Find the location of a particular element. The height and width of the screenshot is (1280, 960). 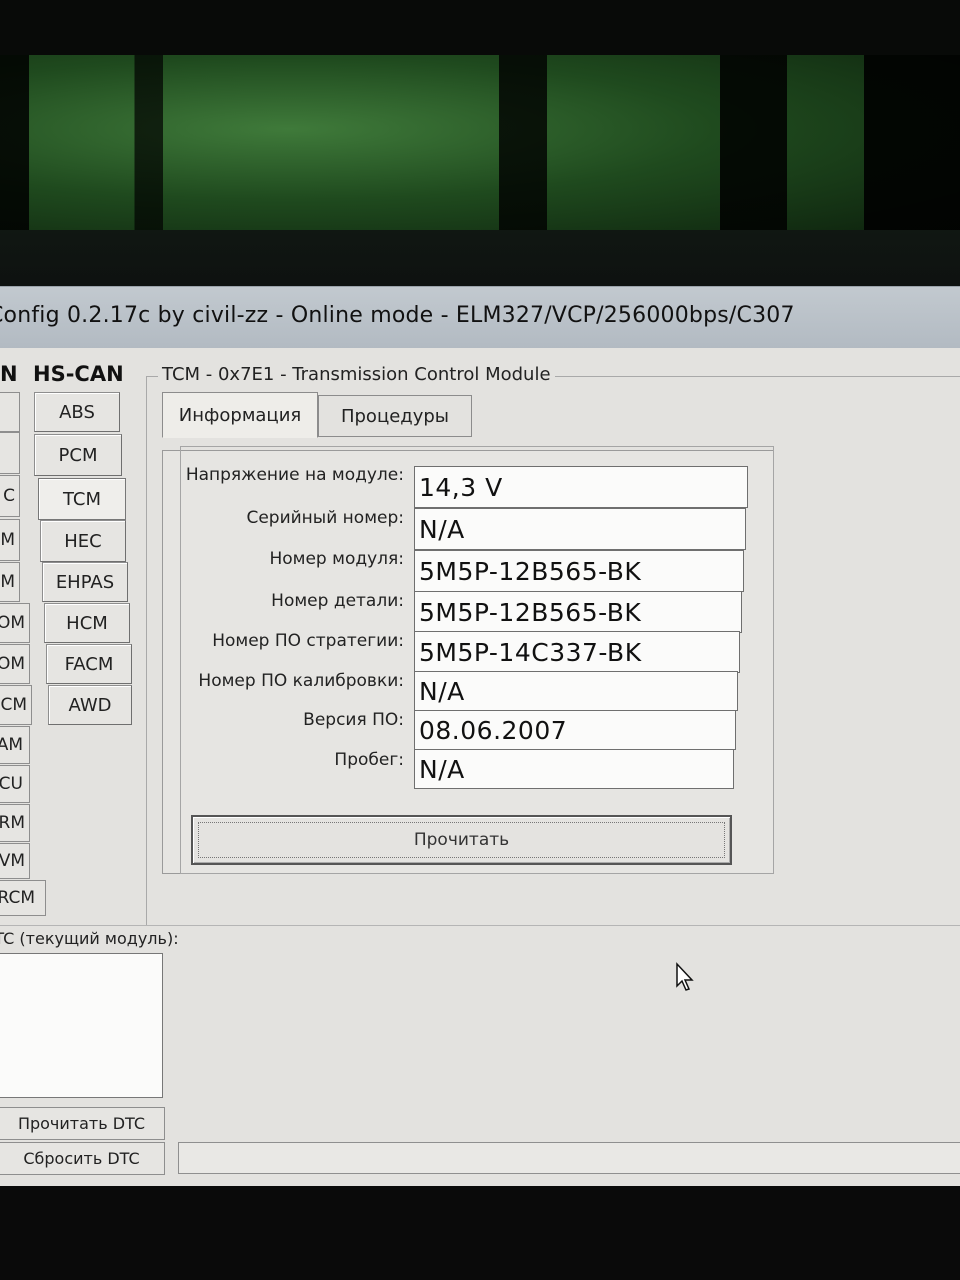

field-label-module-number: Номер модуля: is located at coordinates (336, 559).